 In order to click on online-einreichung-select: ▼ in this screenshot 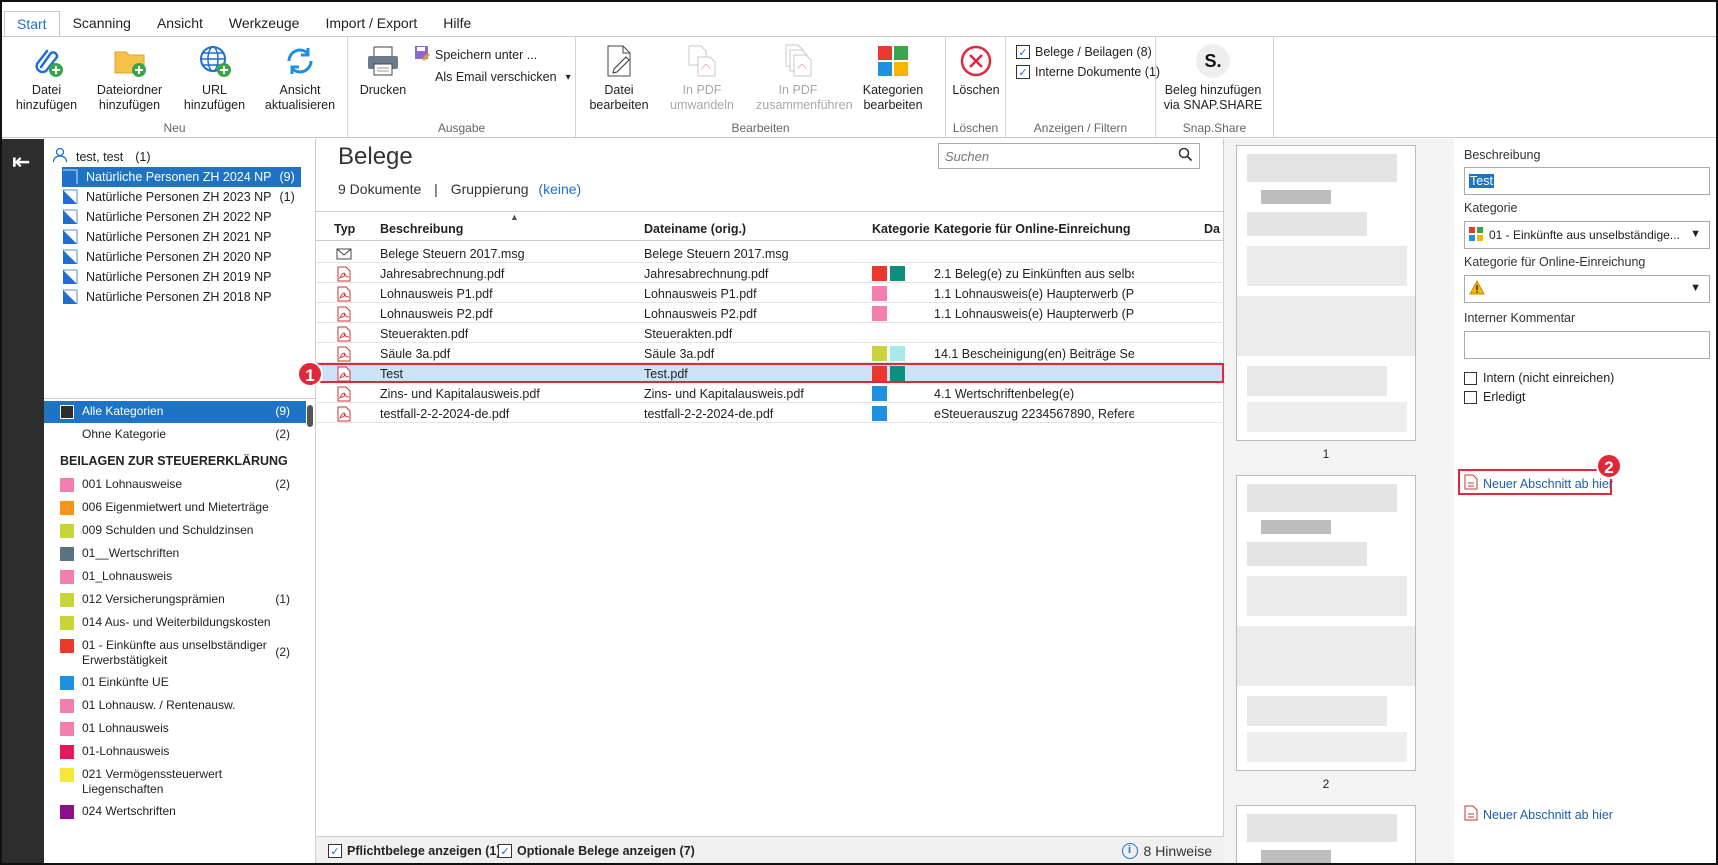, I will do `click(1587, 289)`.